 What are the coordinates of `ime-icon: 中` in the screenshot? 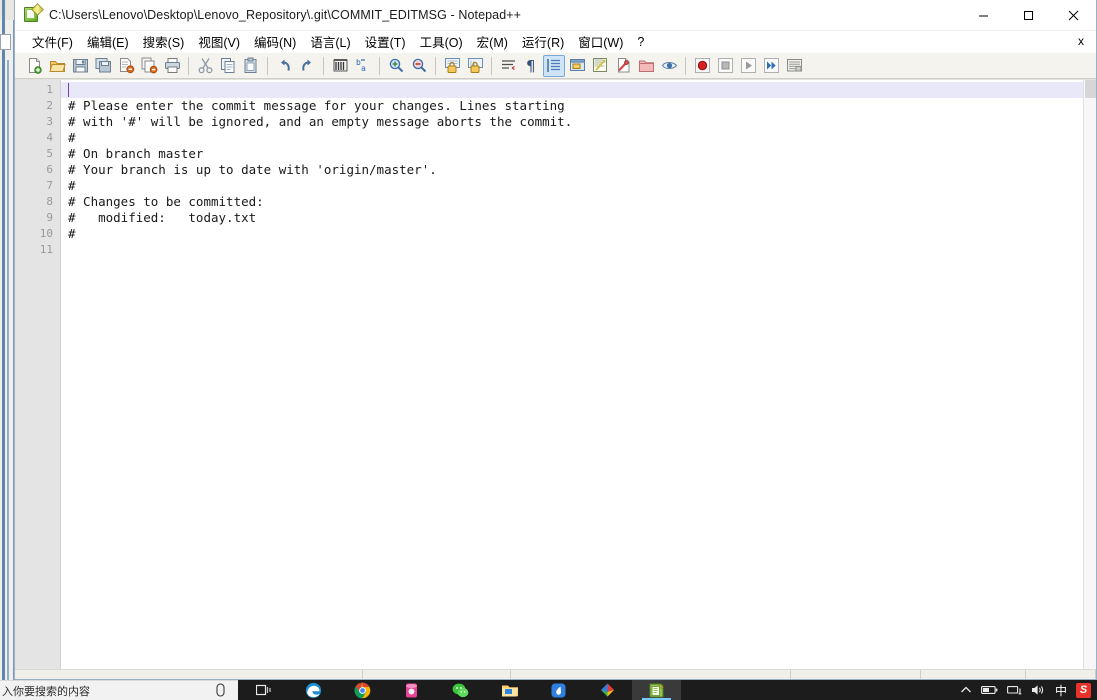 It's located at (1061, 690).